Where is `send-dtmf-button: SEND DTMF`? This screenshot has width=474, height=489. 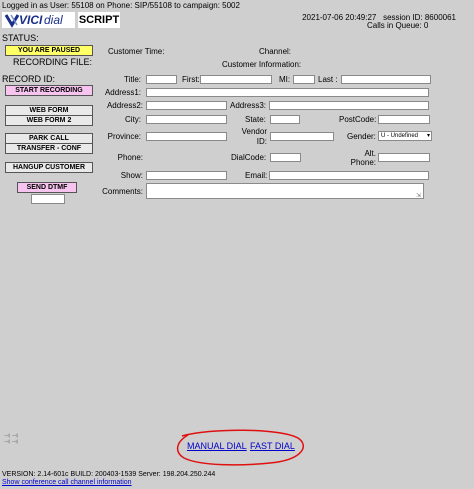
send-dtmf-button: SEND DTMF is located at coordinates (47, 187).